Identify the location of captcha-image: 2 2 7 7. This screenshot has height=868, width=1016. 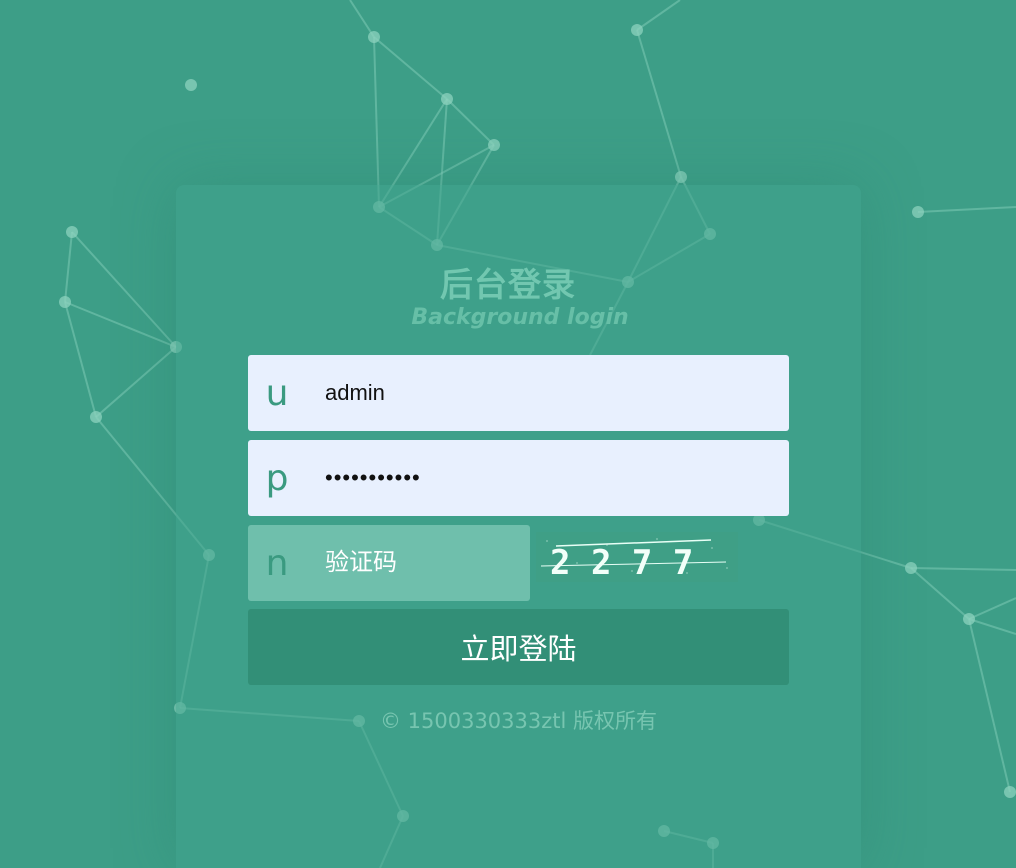
(637, 557).